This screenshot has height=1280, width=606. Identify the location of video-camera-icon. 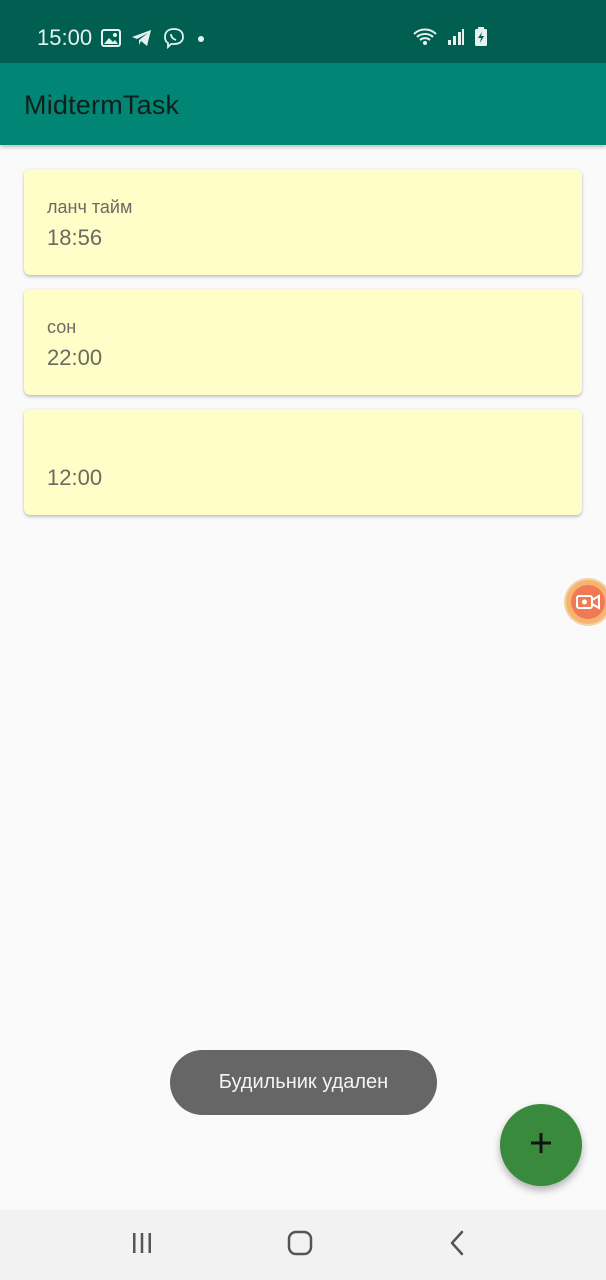
(588, 602).